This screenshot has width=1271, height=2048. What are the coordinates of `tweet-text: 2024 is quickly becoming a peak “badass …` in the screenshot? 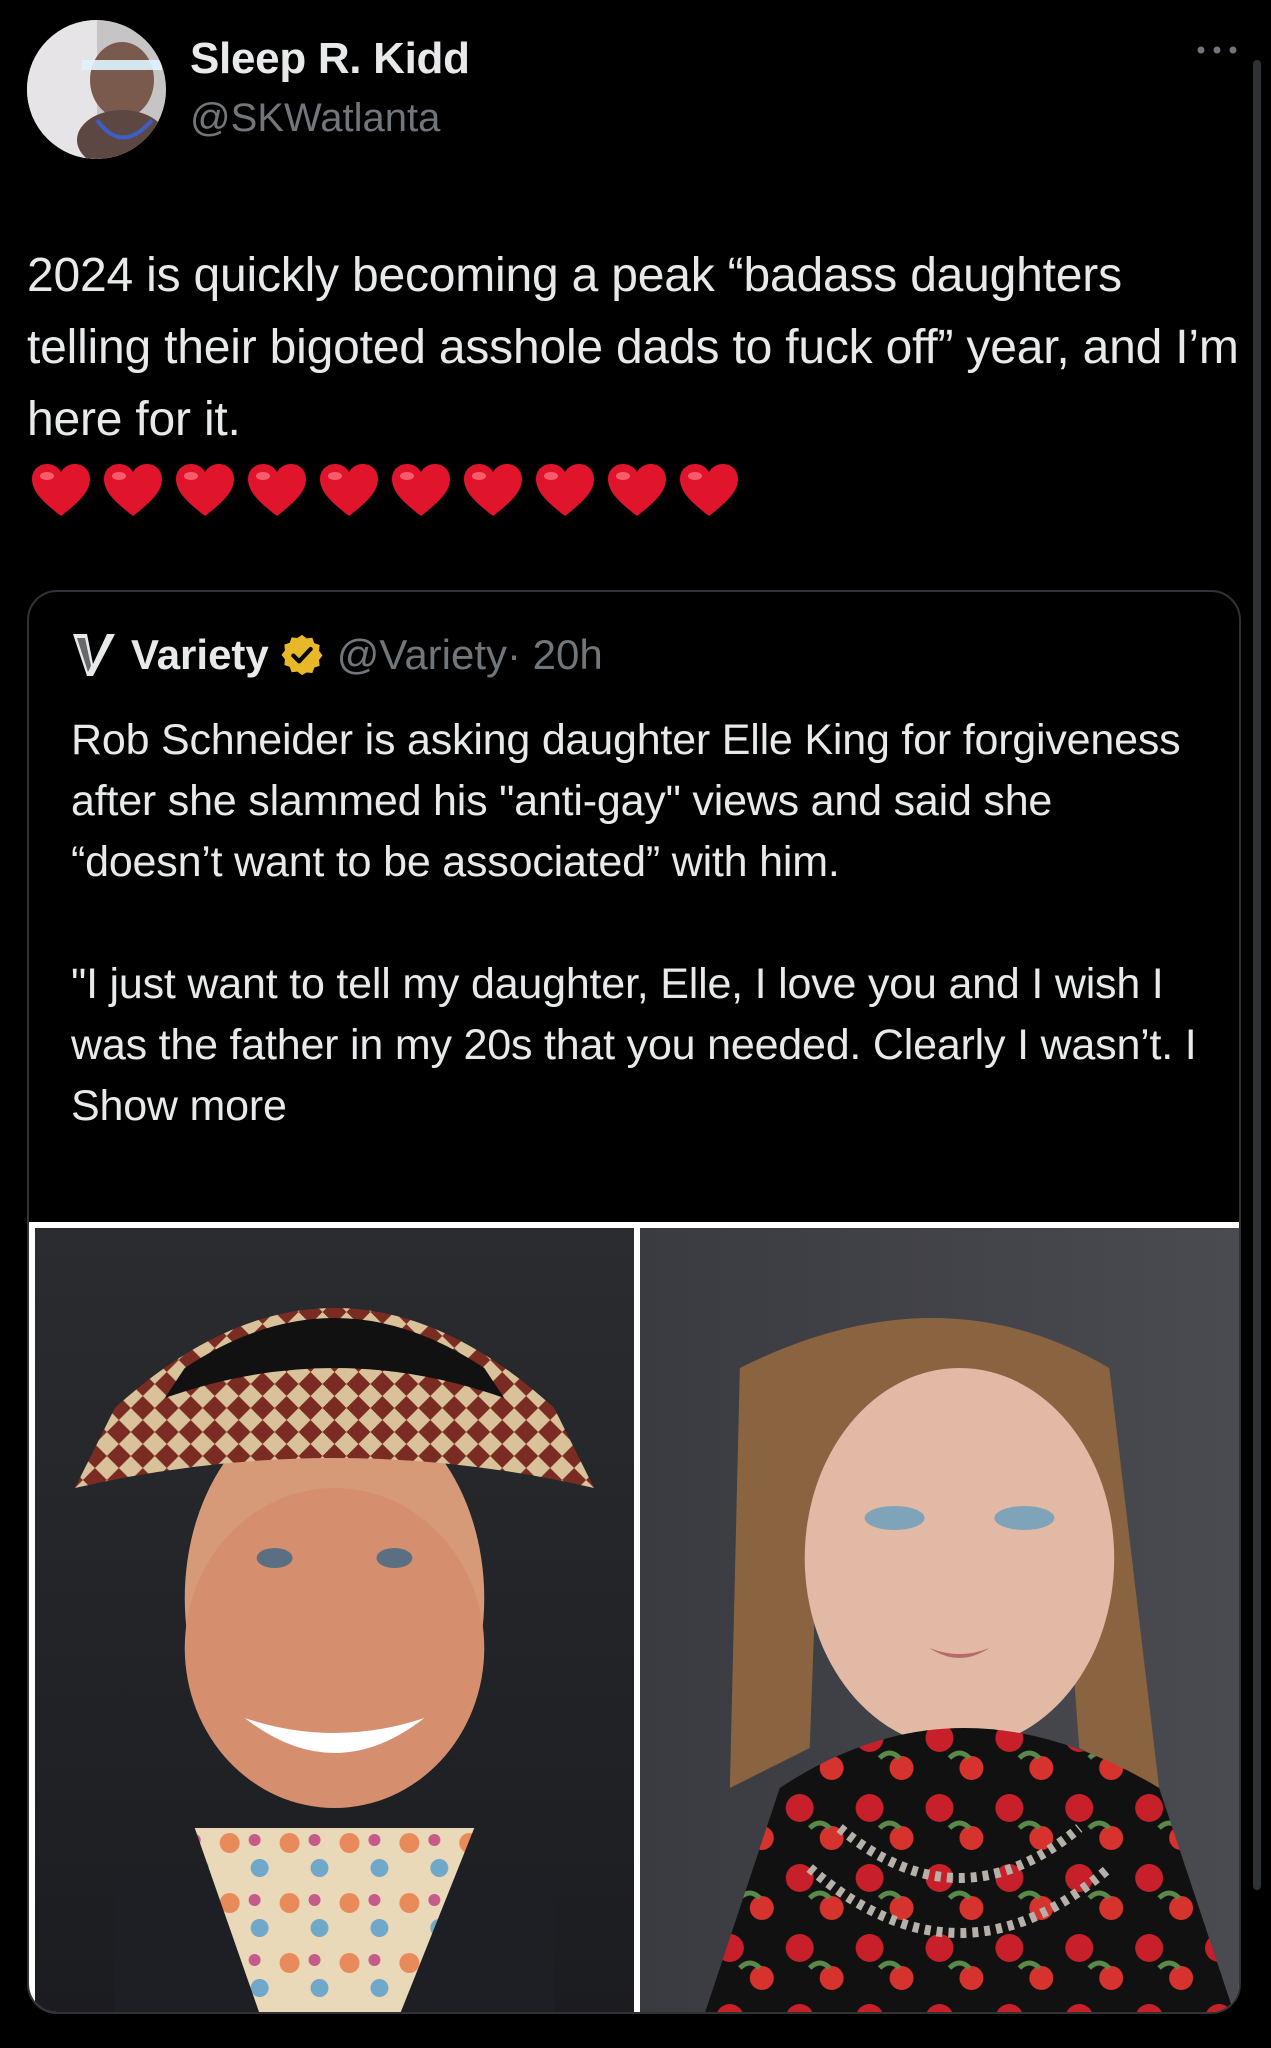 It's located at (633, 347).